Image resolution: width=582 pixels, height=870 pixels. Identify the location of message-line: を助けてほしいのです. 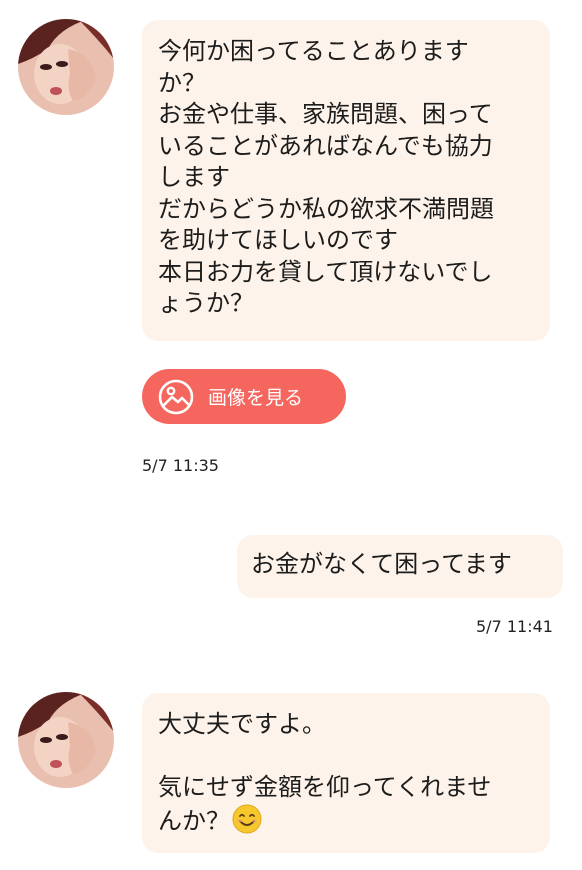
(278, 240).